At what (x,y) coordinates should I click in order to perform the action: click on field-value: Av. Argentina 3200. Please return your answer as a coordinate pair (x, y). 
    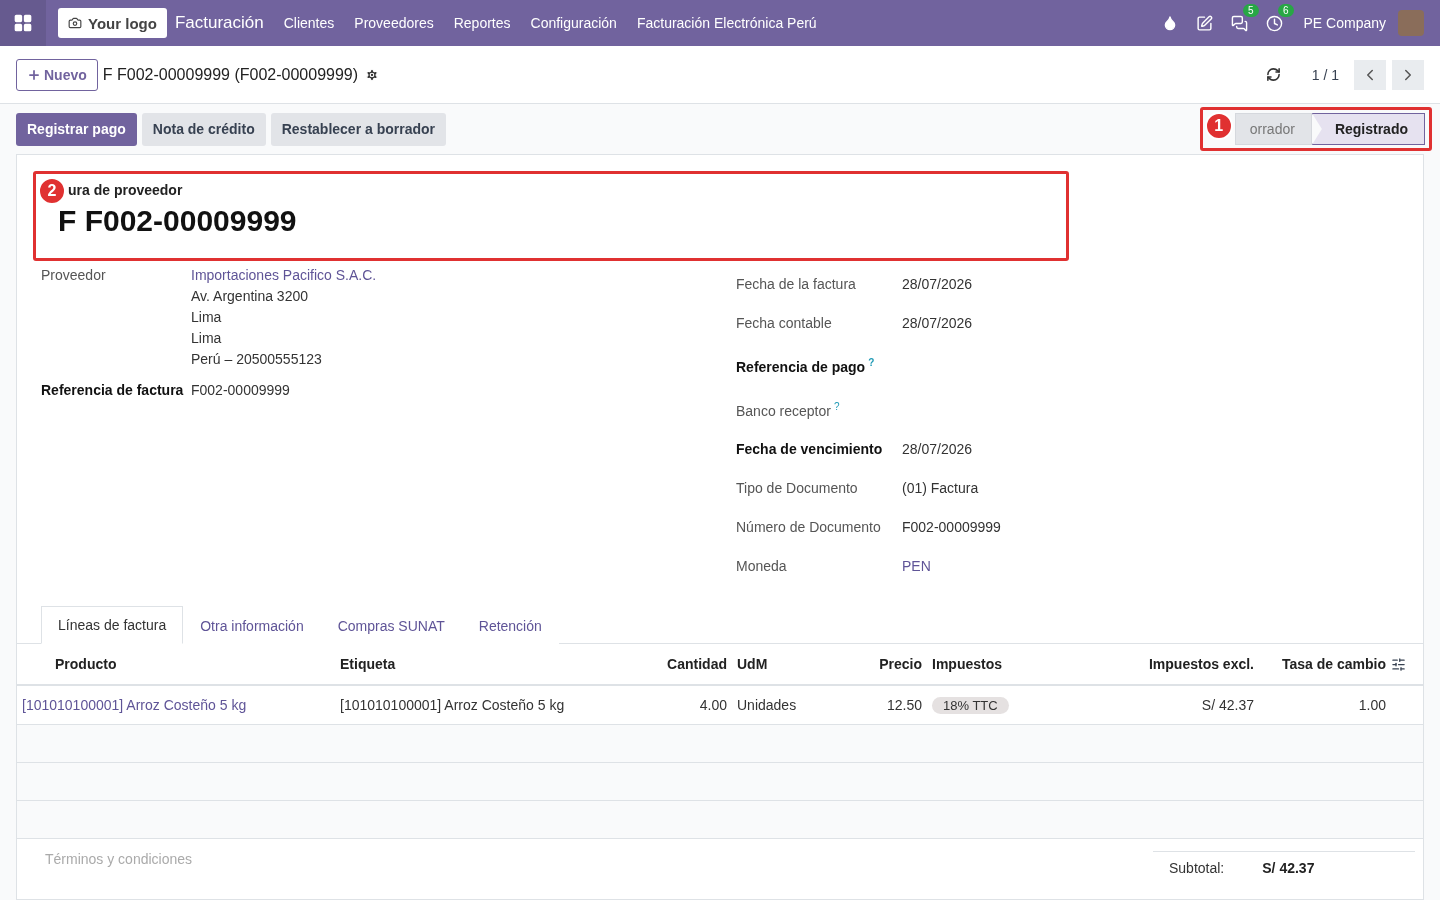
    Looking at the image, I should click on (250, 296).